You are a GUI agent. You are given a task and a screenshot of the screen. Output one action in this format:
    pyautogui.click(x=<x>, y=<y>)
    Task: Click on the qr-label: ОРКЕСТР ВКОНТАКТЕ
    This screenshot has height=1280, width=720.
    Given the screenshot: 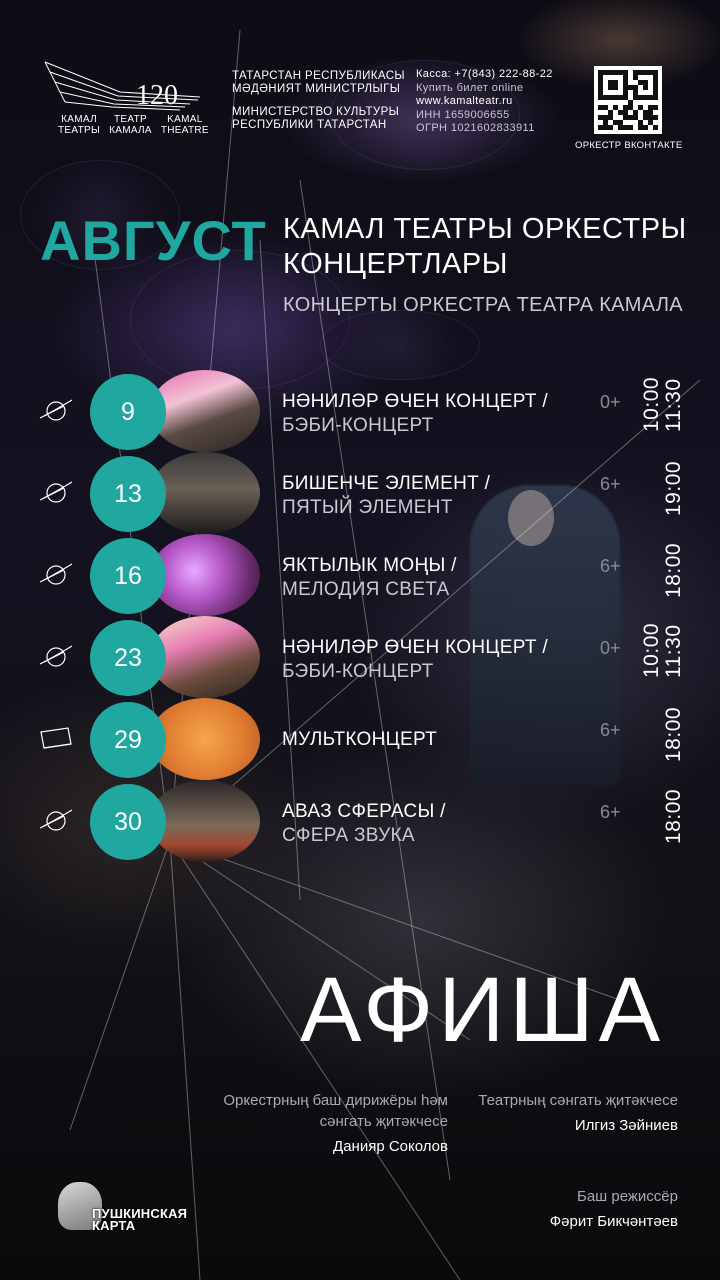 What is the action you would take?
    pyautogui.click(x=629, y=145)
    